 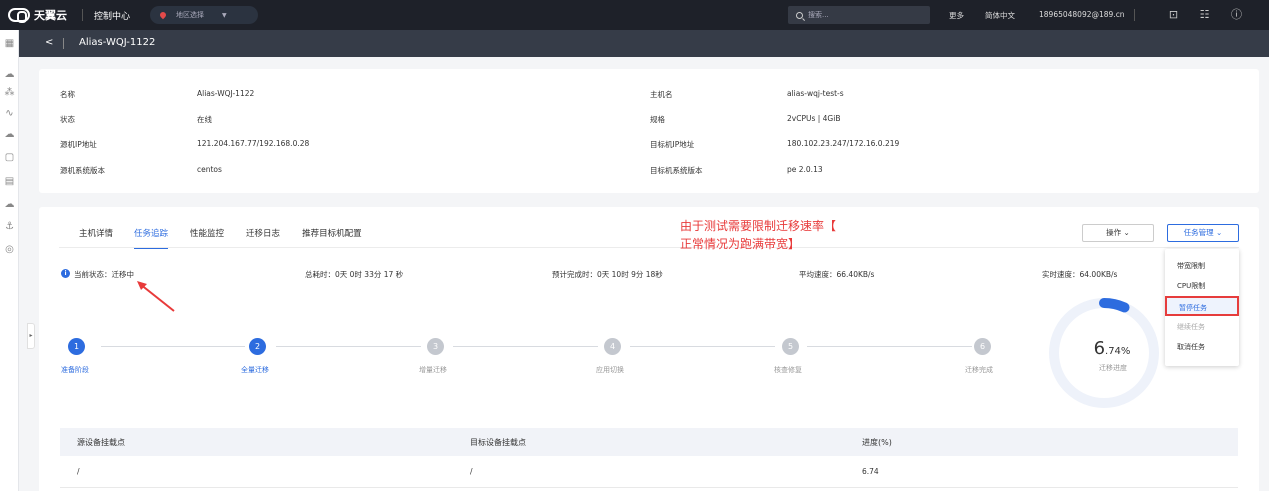 I want to click on task-management-button: 任务管理 ⌄, so click(x=1203, y=233).